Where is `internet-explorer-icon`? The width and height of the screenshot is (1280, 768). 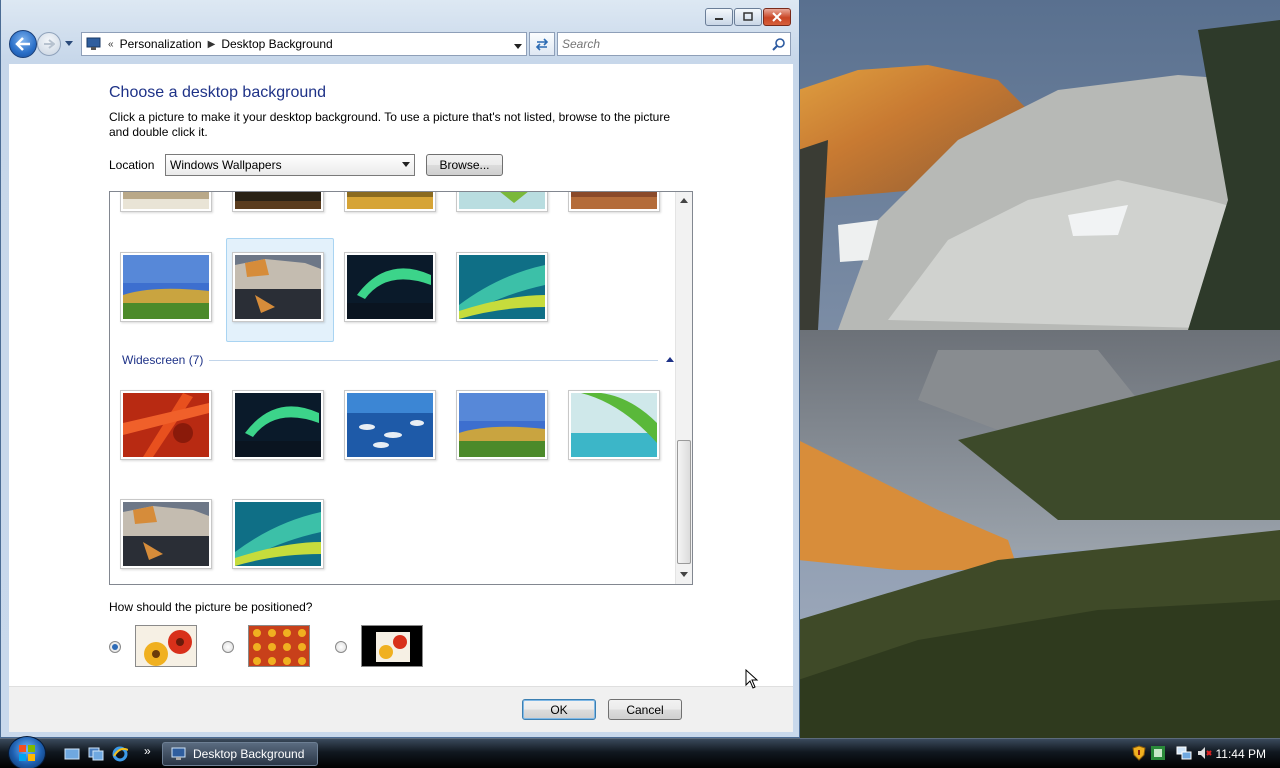
internet-explorer-icon is located at coordinates (120, 754).